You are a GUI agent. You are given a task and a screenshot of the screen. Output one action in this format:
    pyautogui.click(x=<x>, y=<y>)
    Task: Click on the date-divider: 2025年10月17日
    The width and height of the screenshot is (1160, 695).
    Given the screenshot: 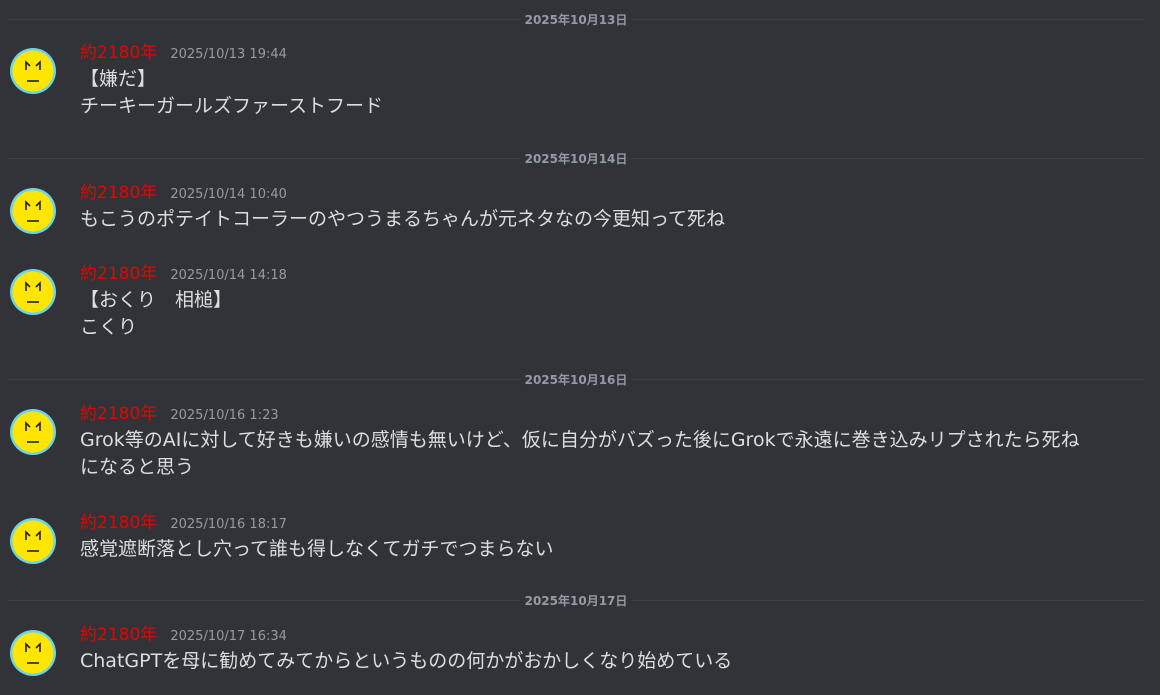 What is the action you would take?
    pyautogui.click(x=576, y=601)
    